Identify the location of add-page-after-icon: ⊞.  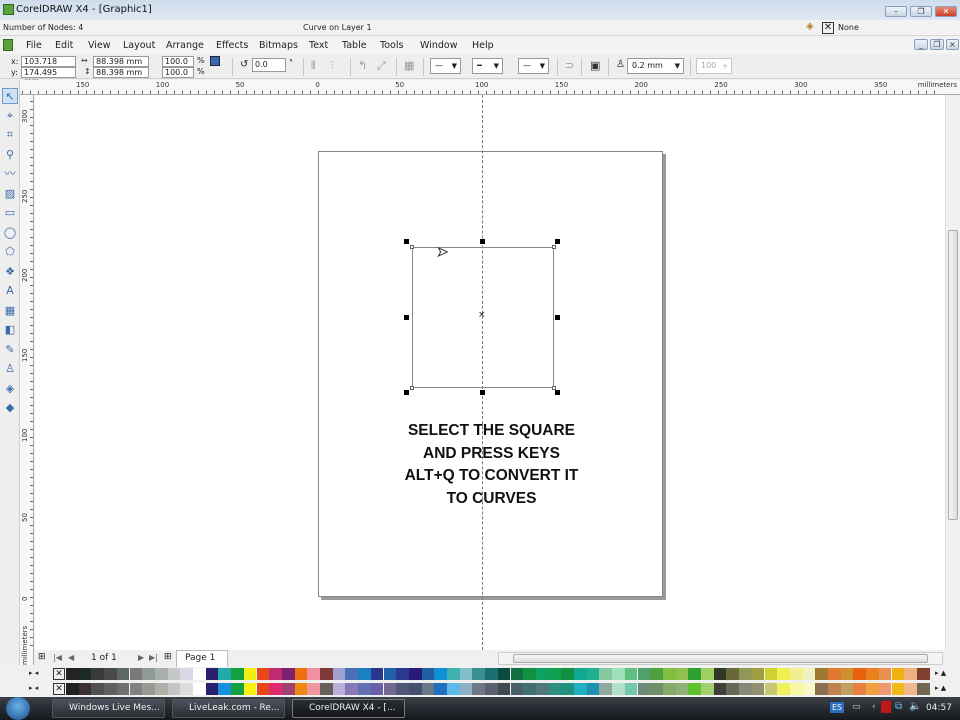
(168, 657).